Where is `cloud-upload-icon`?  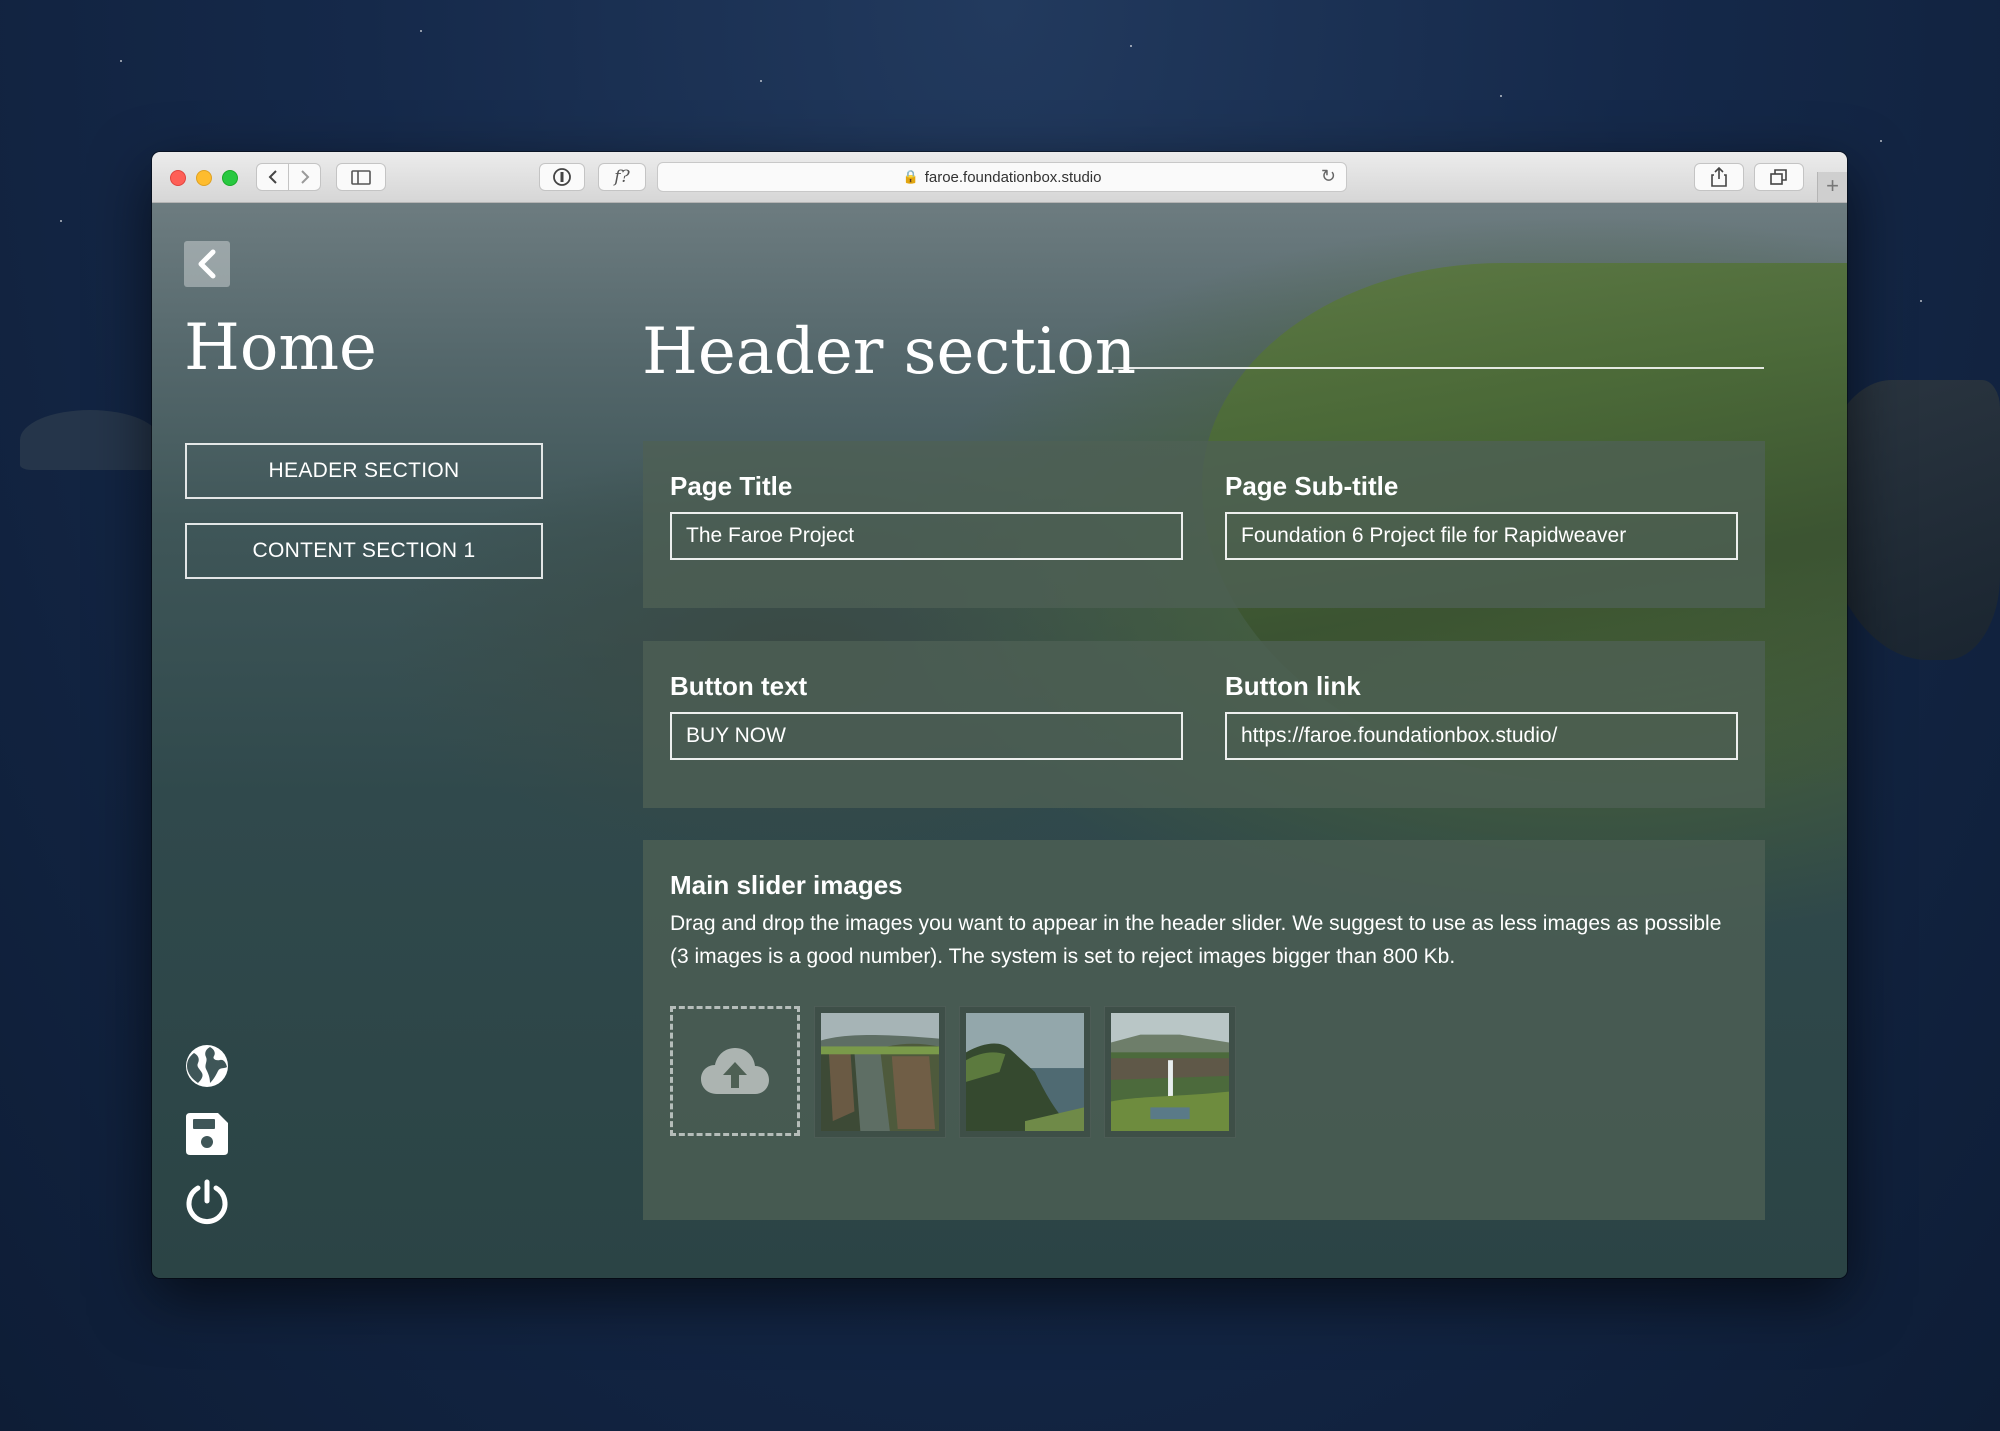 cloud-upload-icon is located at coordinates (735, 1071).